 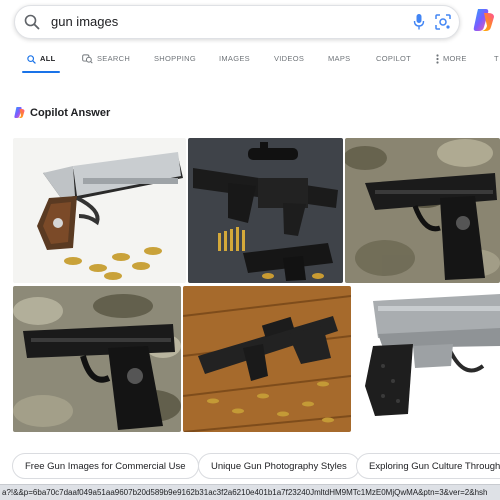 I want to click on visual-search-icon, so click(x=443, y=22).